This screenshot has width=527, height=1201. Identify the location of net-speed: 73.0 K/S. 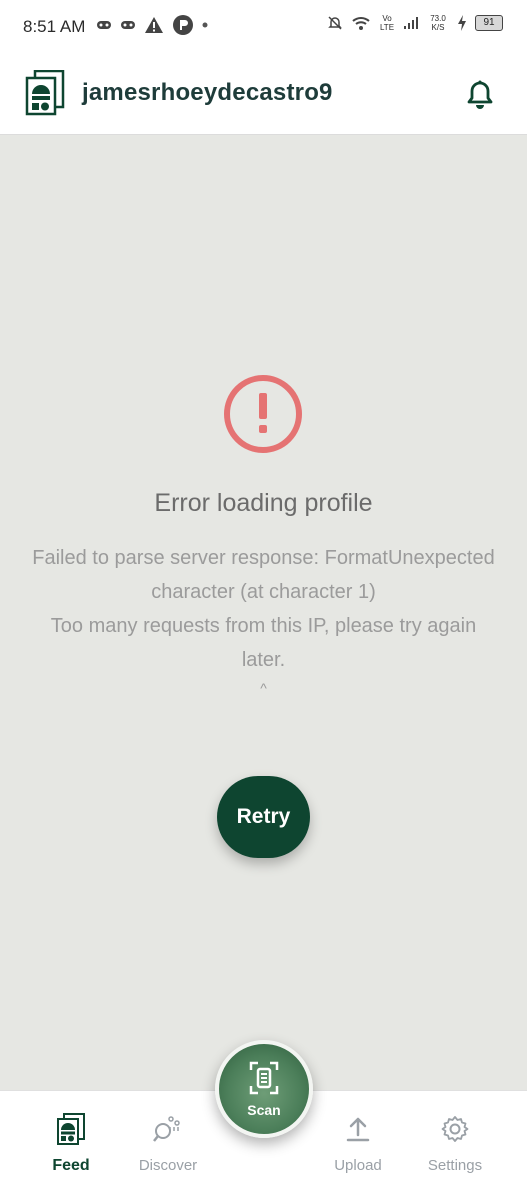
(438, 23).